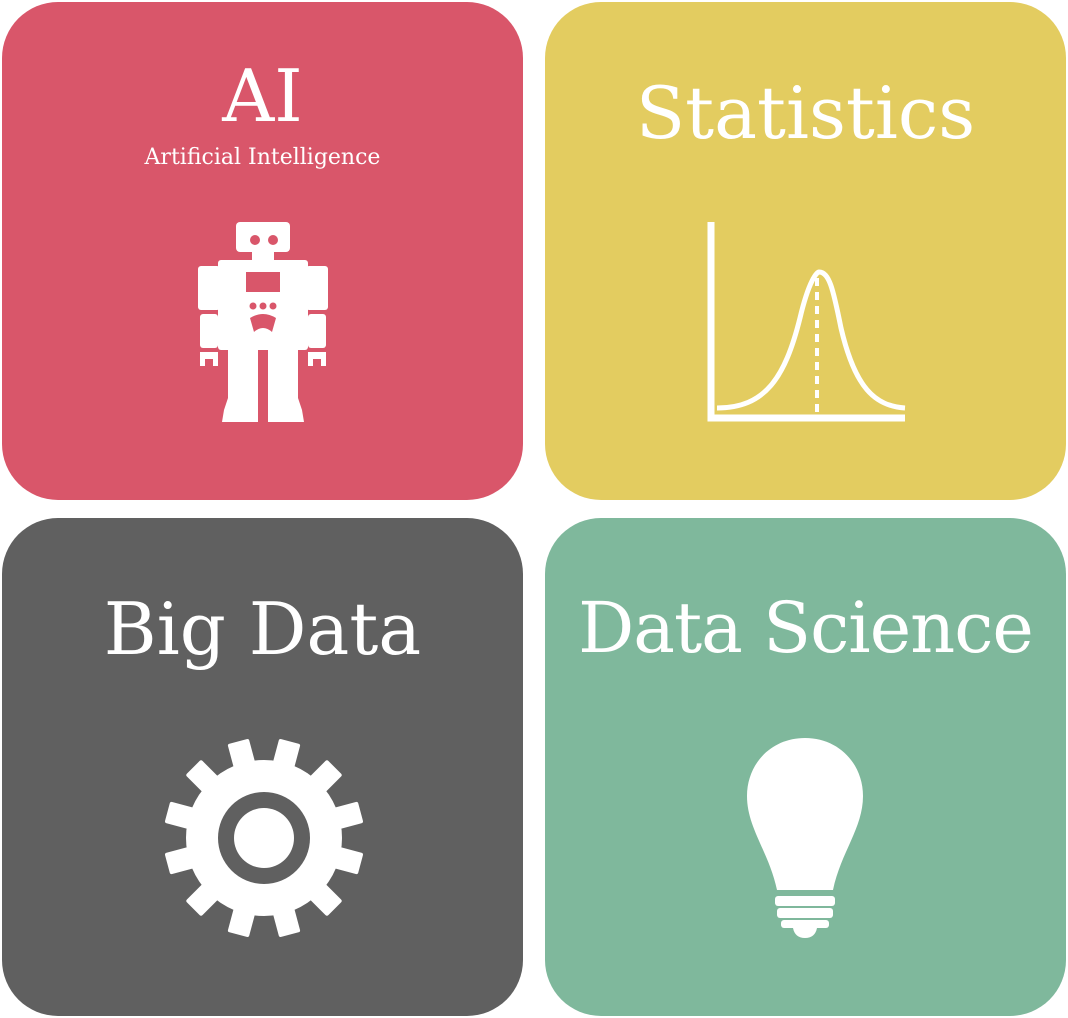 This screenshot has width=1068, height=1018. Describe the element at coordinates (806, 628) in the screenshot. I see `tile-title-data-science: Data Science` at that location.